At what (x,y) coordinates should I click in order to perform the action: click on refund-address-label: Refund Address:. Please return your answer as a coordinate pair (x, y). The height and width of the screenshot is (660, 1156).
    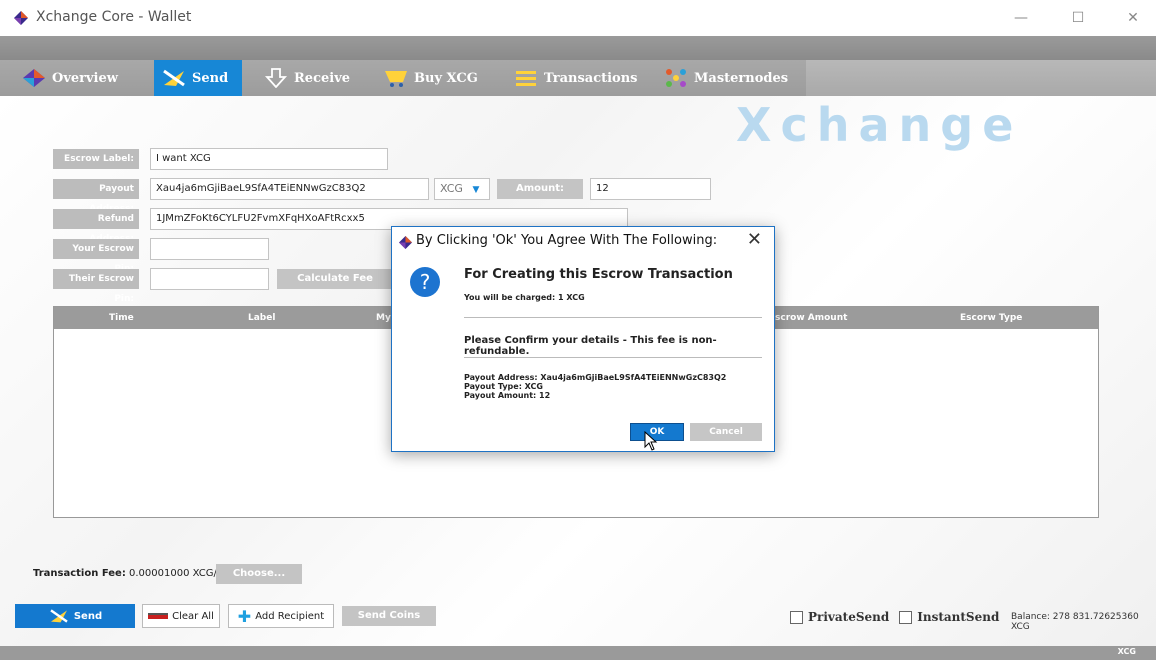
    Looking at the image, I should click on (96, 226).